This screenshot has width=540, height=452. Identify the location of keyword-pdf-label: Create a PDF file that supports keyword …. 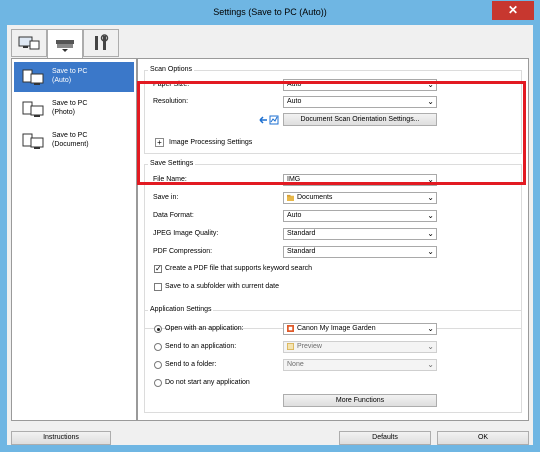
(238, 268).